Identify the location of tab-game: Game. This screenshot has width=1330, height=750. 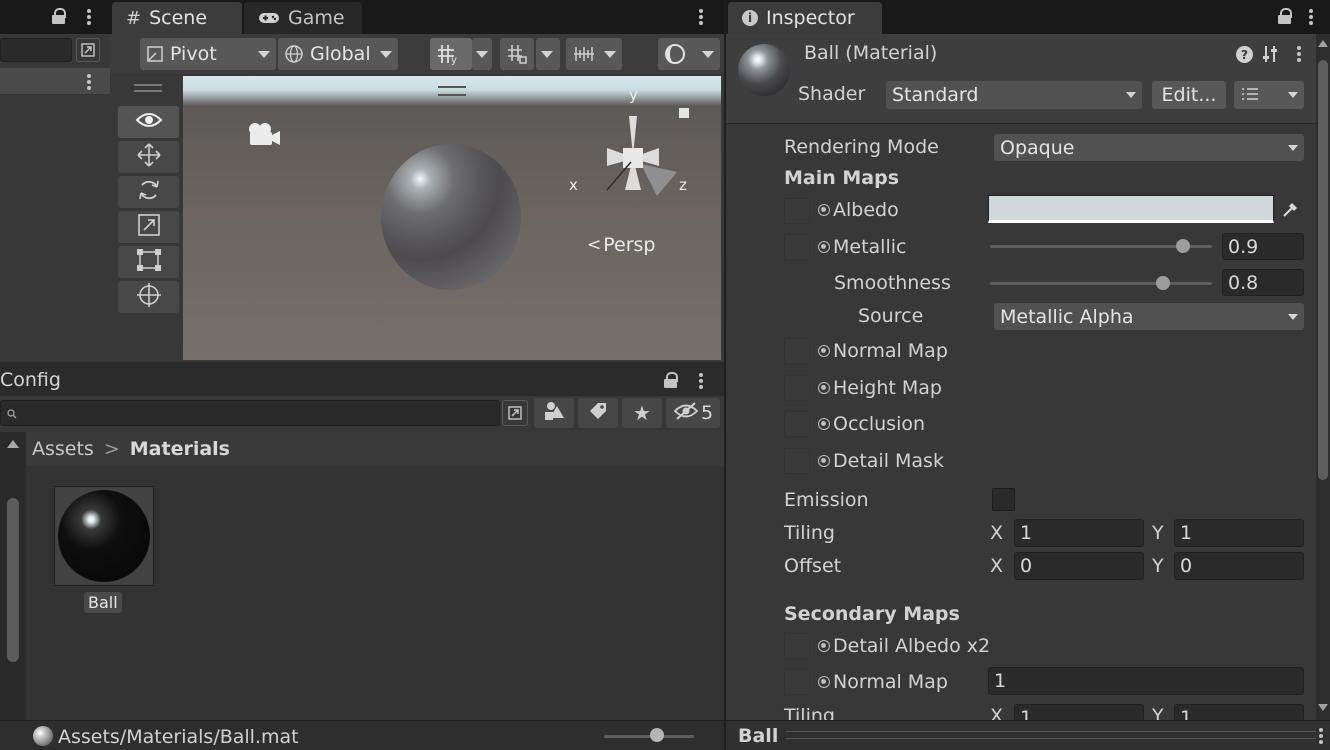
(303, 18).